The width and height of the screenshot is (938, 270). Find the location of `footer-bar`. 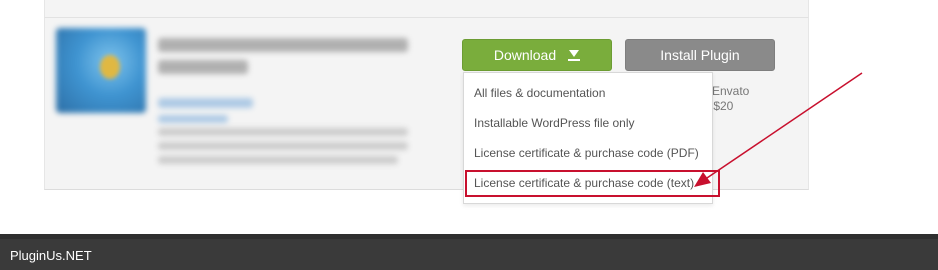

footer-bar is located at coordinates (469, 252).